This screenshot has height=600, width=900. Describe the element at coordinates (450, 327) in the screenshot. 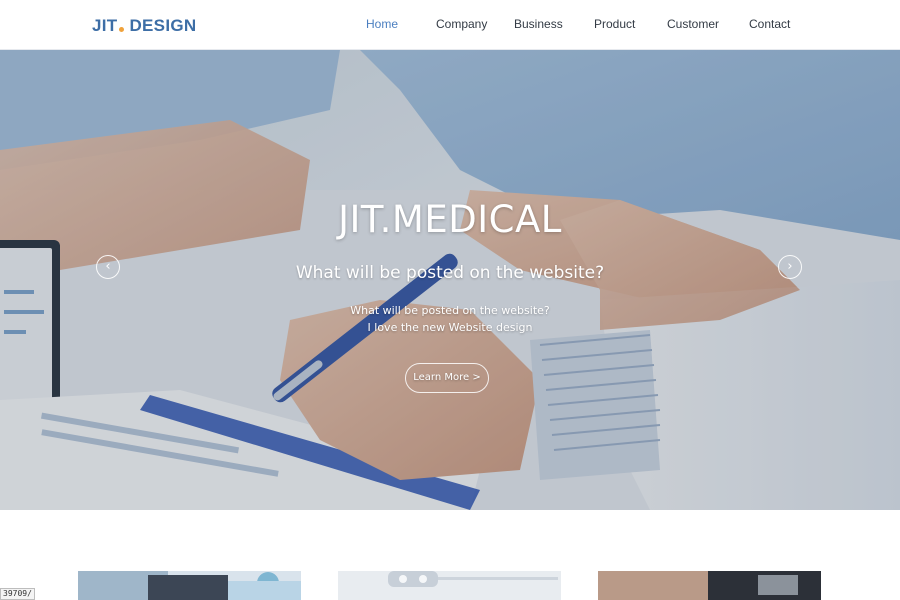

I see `hero-description-line2: I love the new Website design` at that location.